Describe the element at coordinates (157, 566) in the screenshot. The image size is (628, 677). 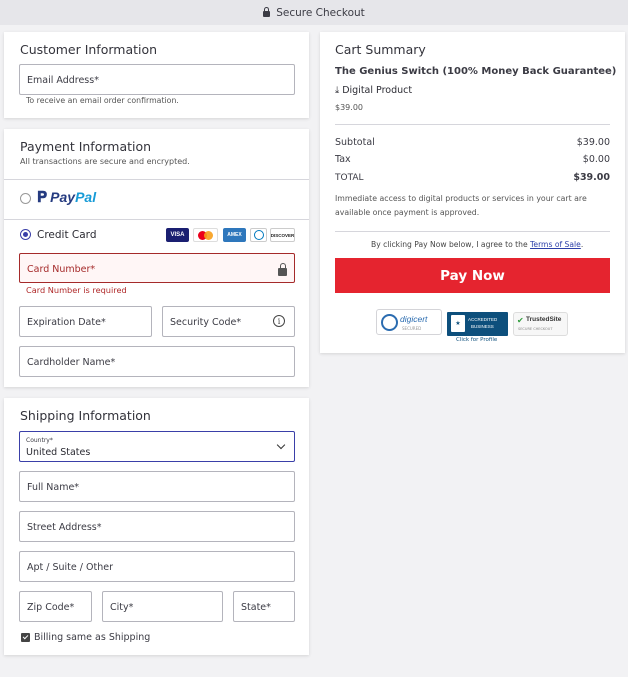
I see `apt-suite-field: Apt / Suite / Other` at that location.